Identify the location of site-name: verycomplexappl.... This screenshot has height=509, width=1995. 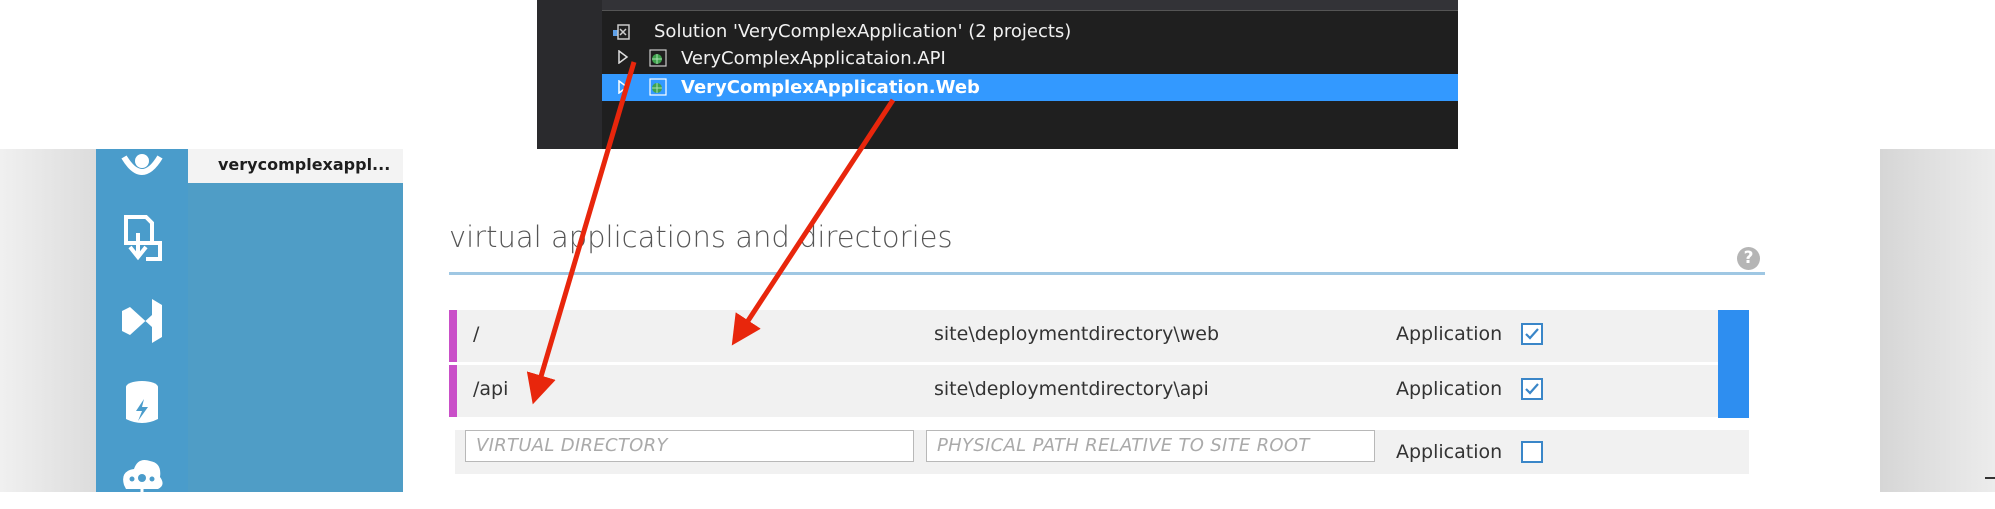
(304, 164).